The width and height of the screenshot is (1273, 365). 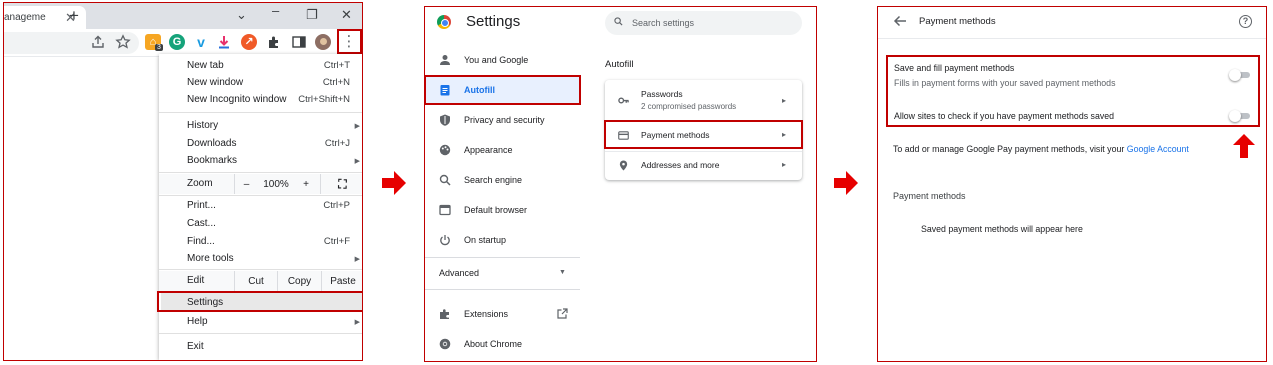 I want to click on paste-button: Paste, so click(x=341, y=281).